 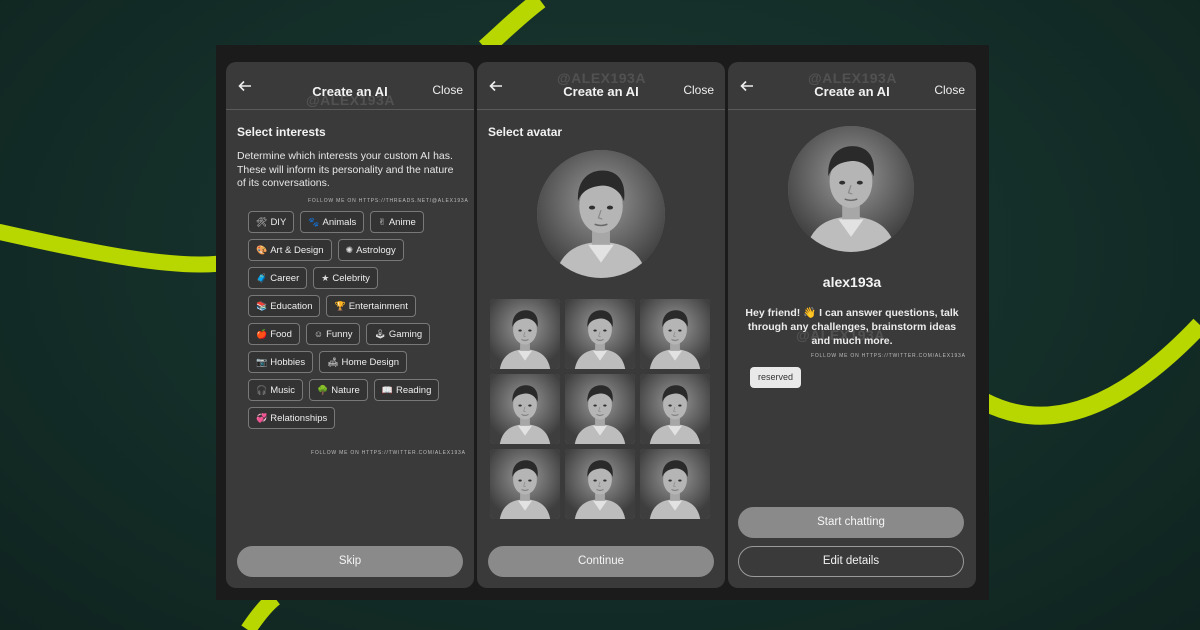 What do you see at coordinates (262, 417) in the screenshot?
I see `interest-icon: 💞` at bounding box center [262, 417].